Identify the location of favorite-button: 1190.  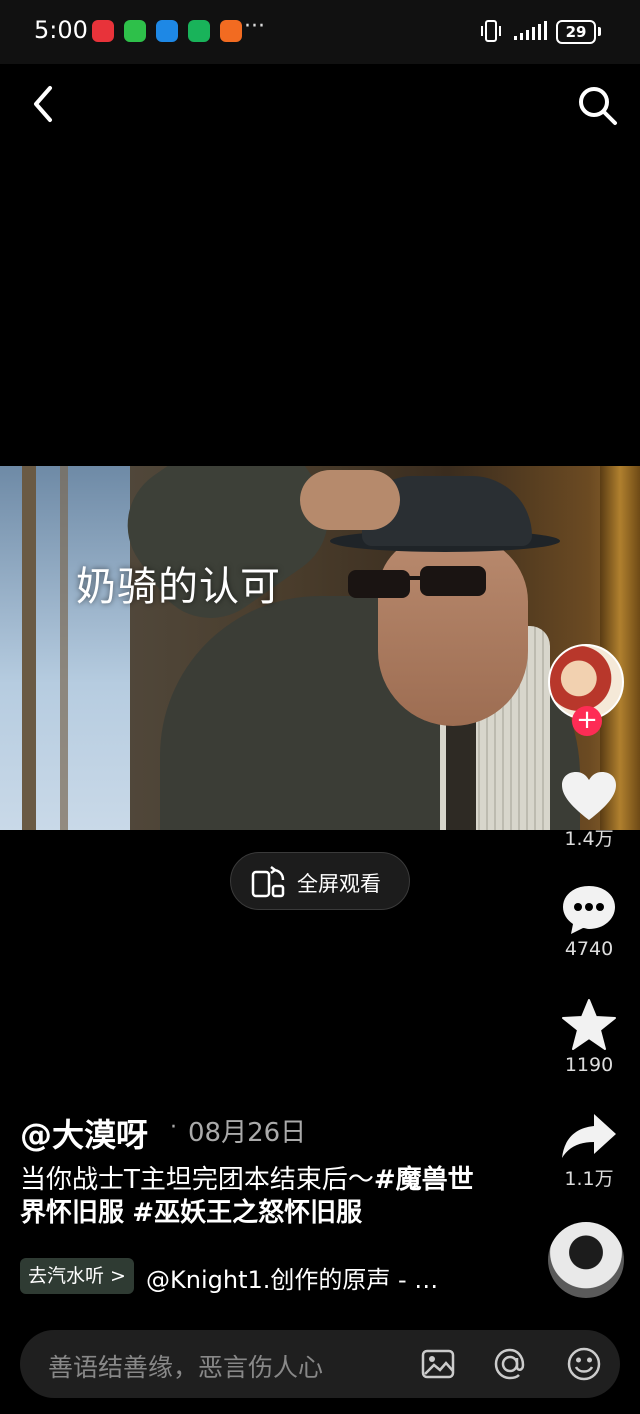
(589, 1037).